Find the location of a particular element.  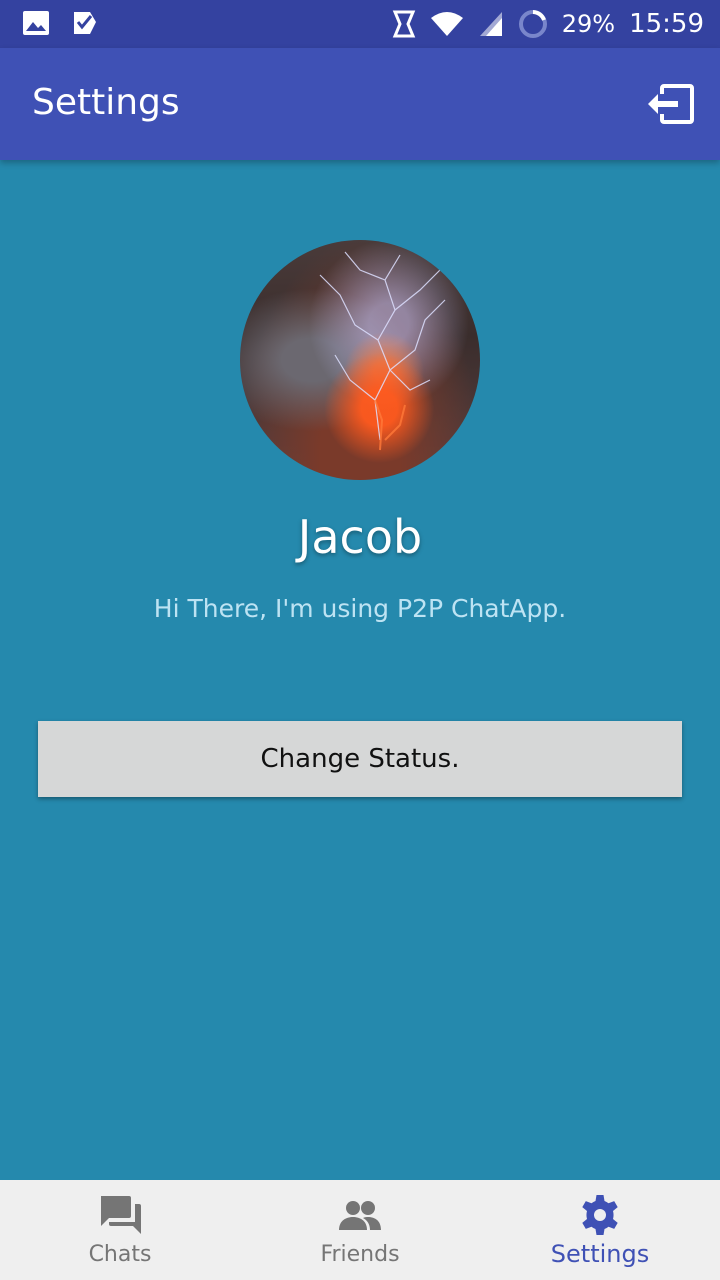

people-icon is located at coordinates (360, 1215).